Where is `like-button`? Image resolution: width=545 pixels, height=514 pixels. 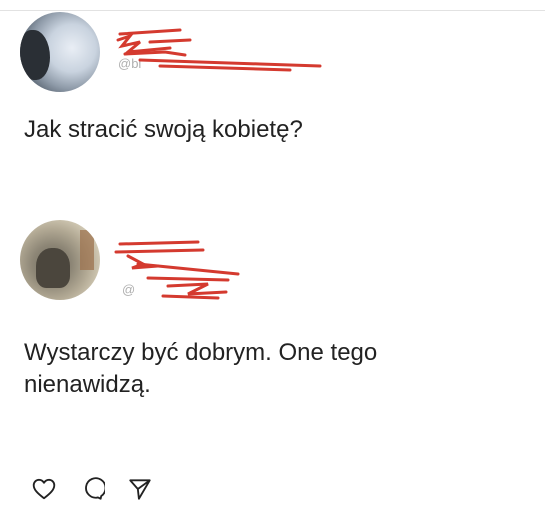 like-button is located at coordinates (44, 489).